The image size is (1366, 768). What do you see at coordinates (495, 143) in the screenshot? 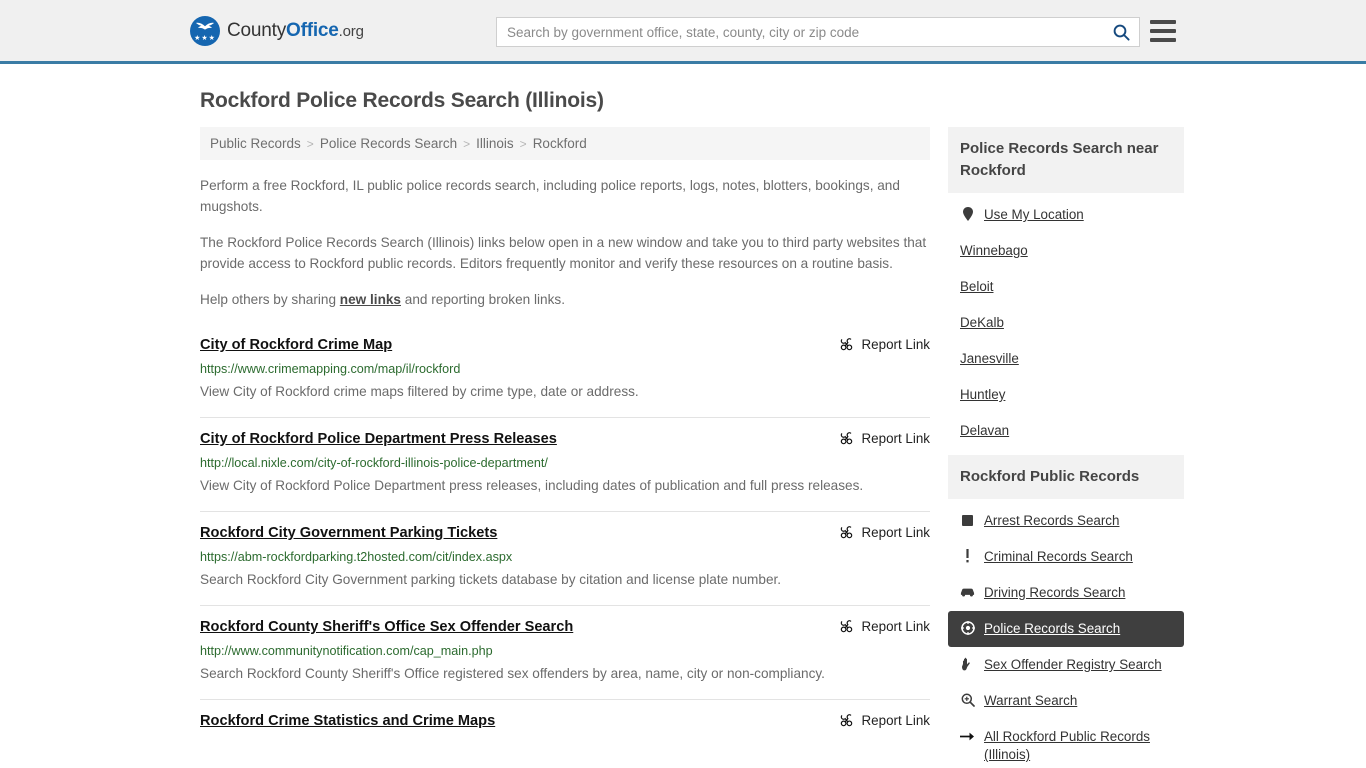
I see `breadcrumb-item-illinois: Illinois` at bounding box center [495, 143].